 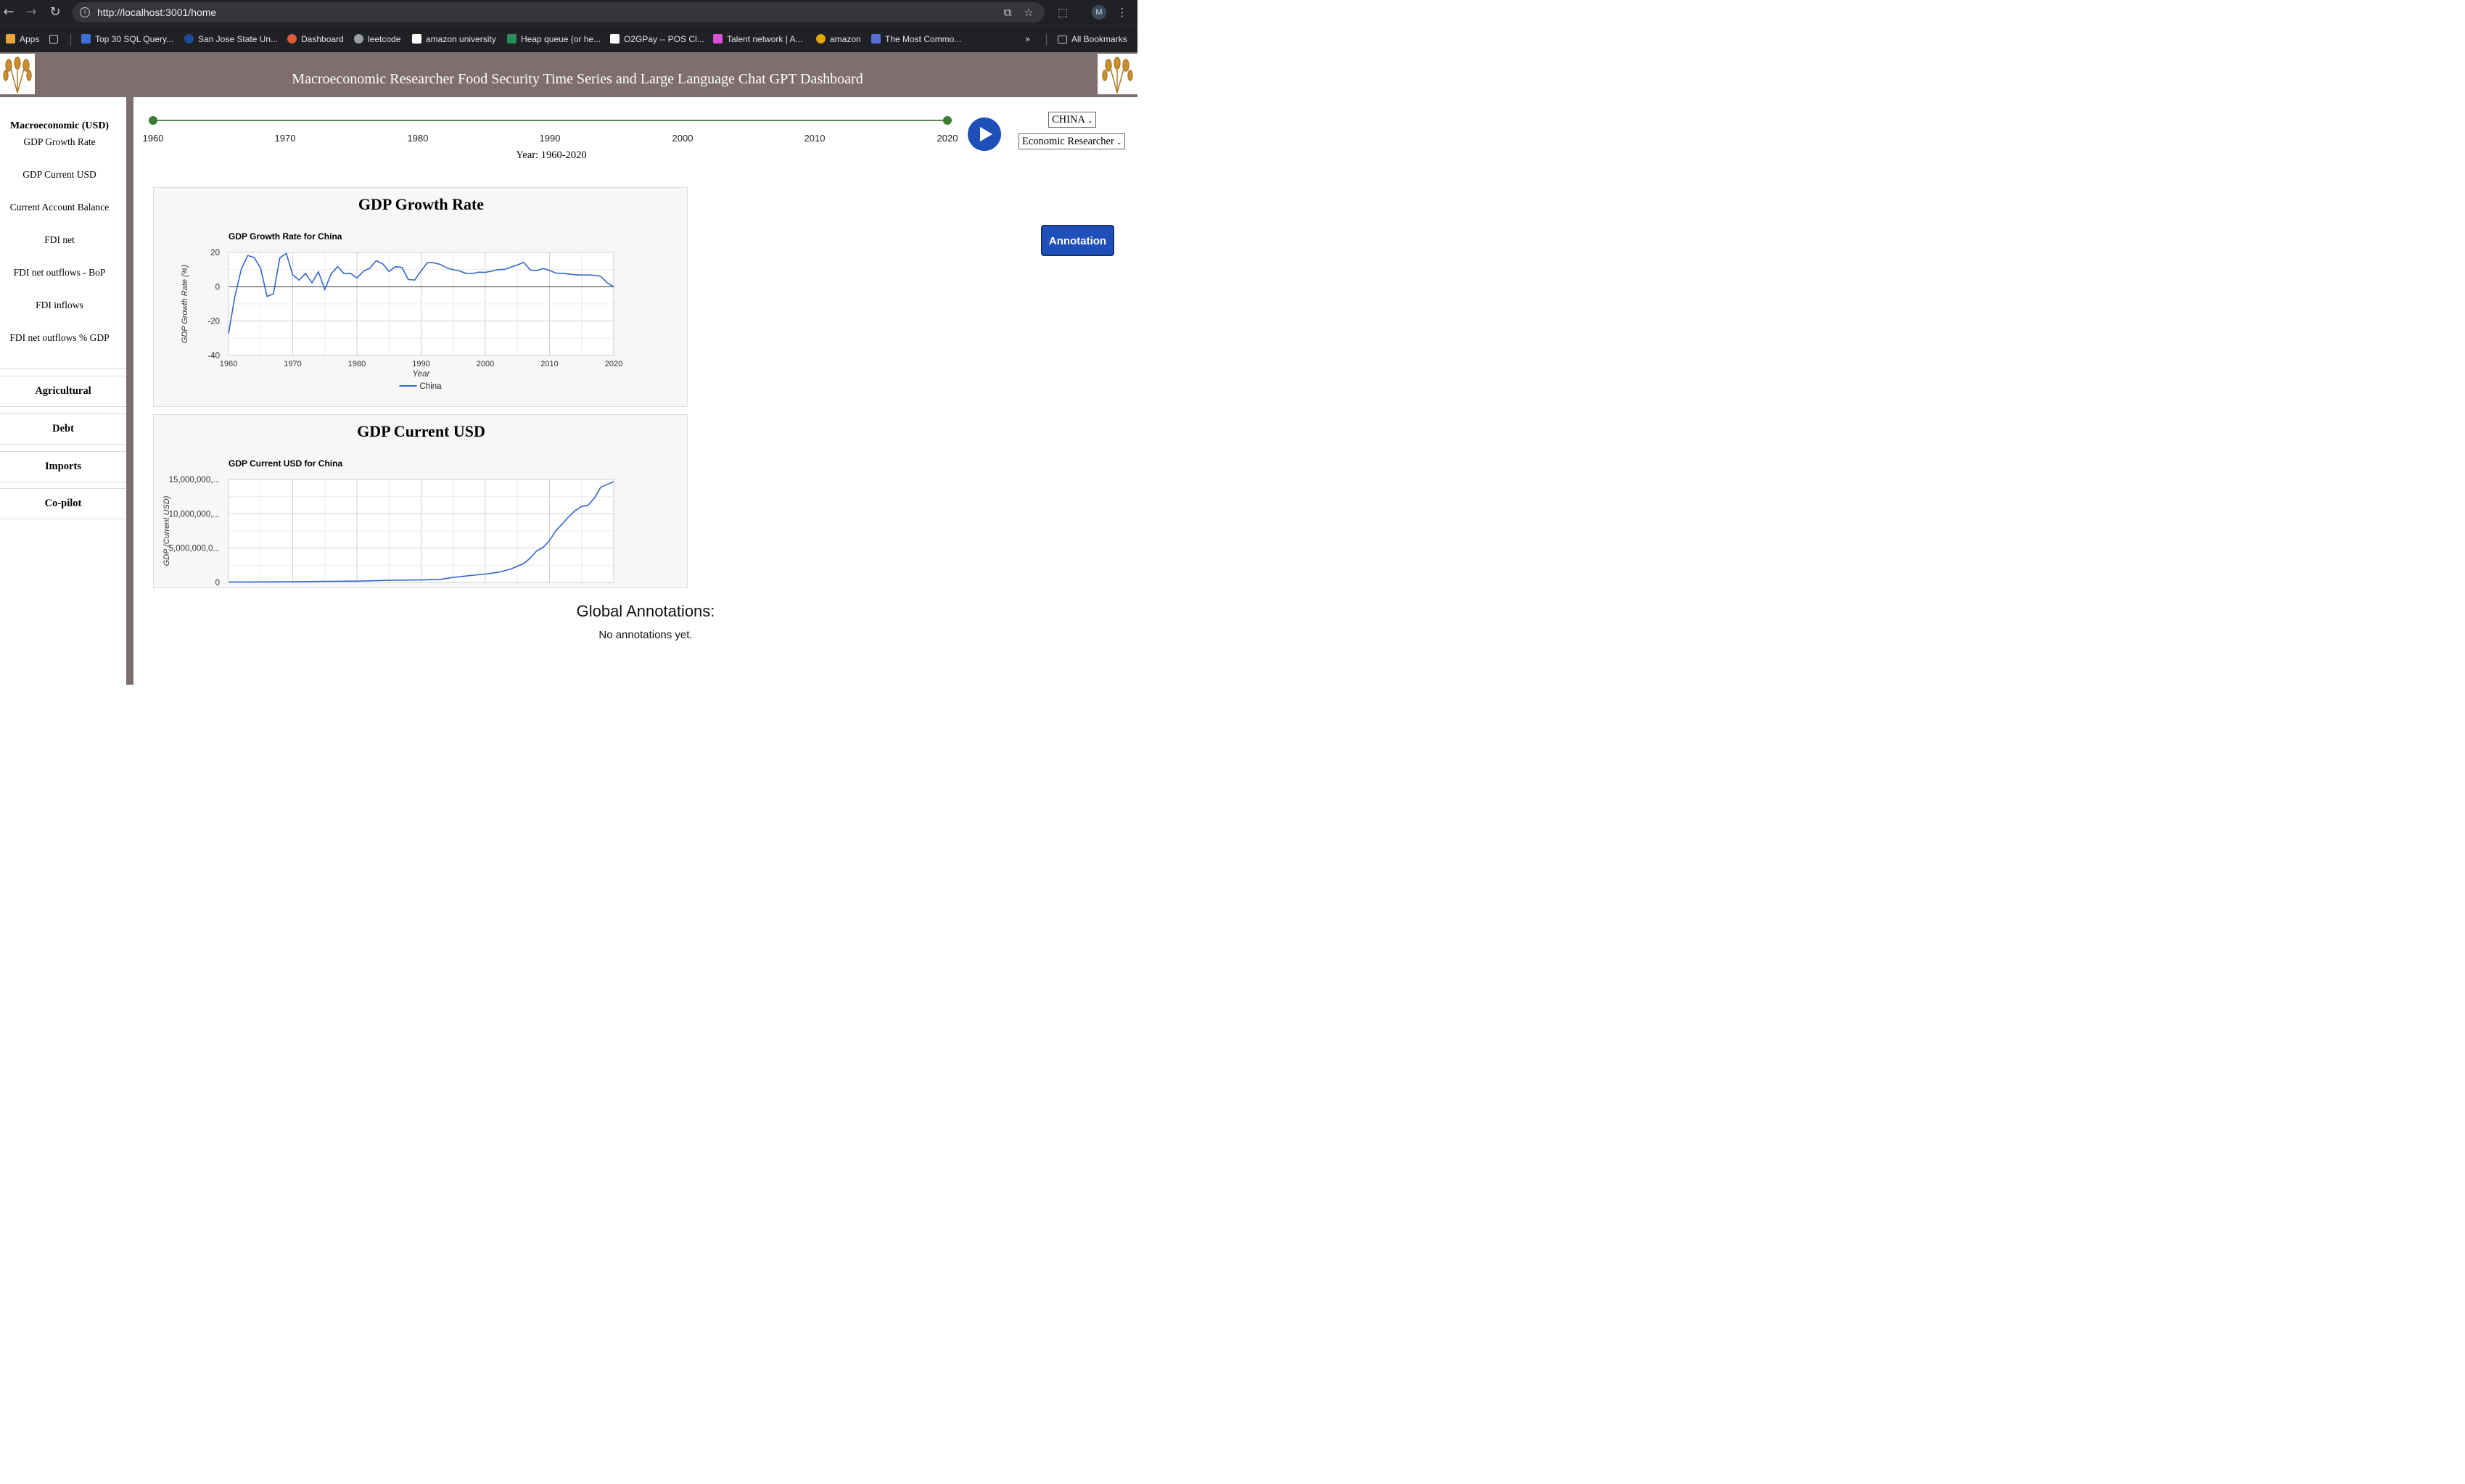 What do you see at coordinates (1072, 120) in the screenshot?
I see `country-select: CHINA ⌄` at bounding box center [1072, 120].